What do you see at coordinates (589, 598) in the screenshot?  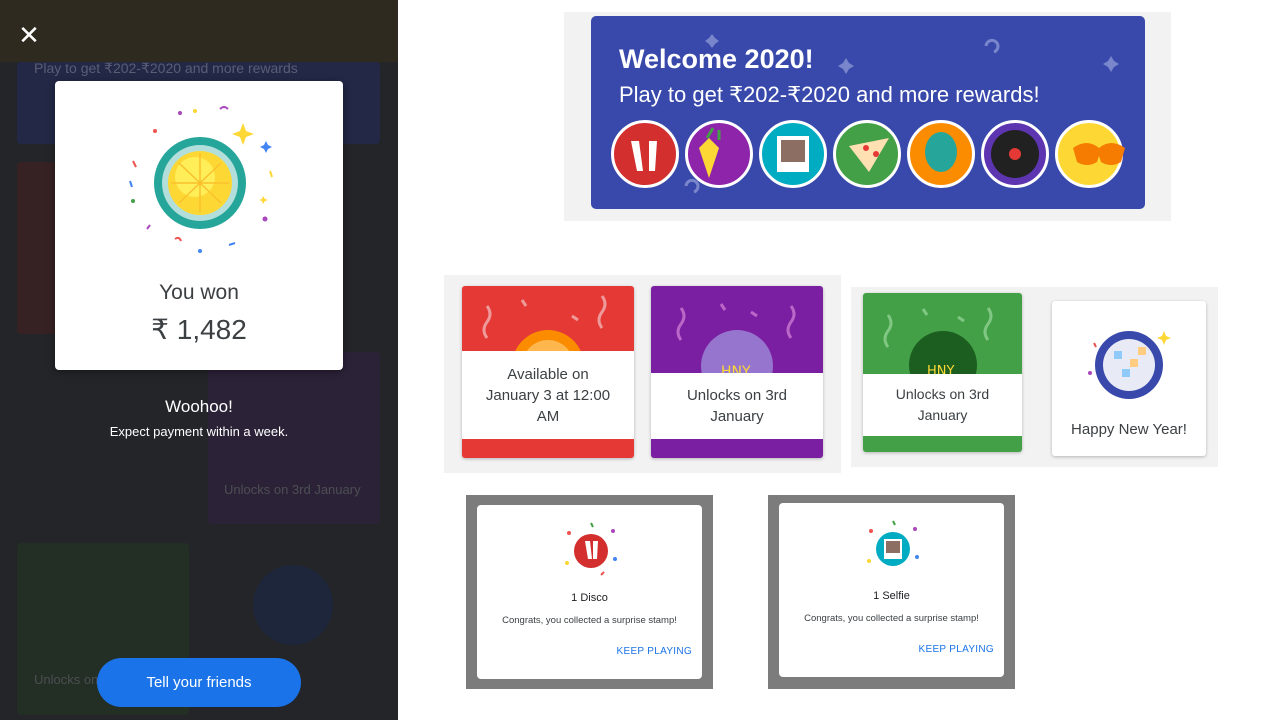 I see `stamp-name: 1 Disco` at bounding box center [589, 598].